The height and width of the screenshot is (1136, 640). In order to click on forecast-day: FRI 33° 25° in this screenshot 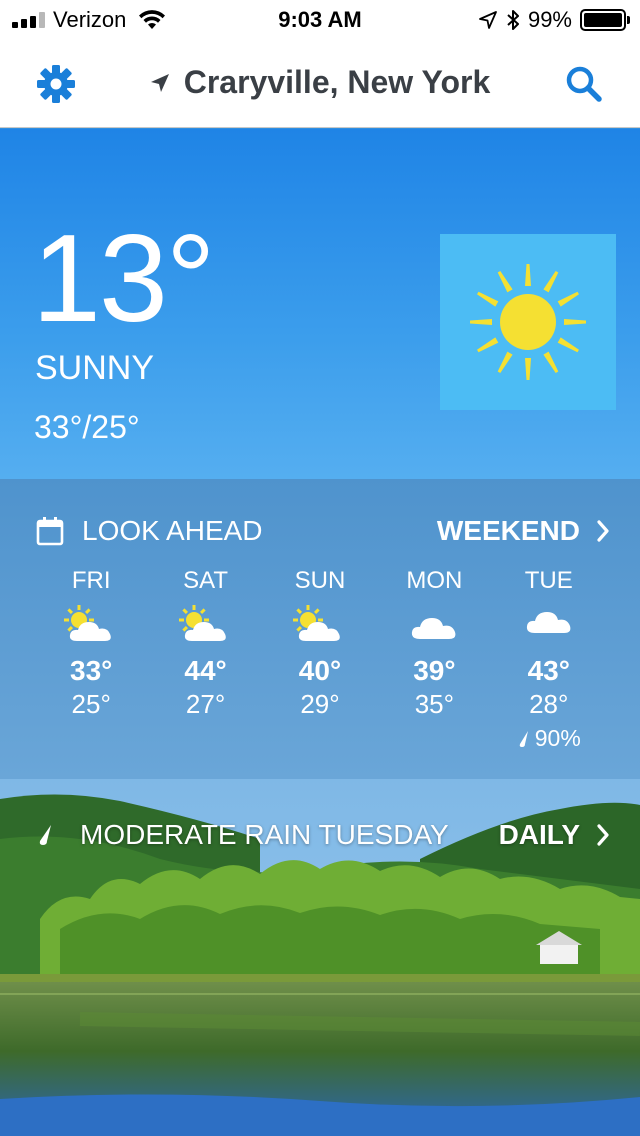, I will do `click(91, 659)`.